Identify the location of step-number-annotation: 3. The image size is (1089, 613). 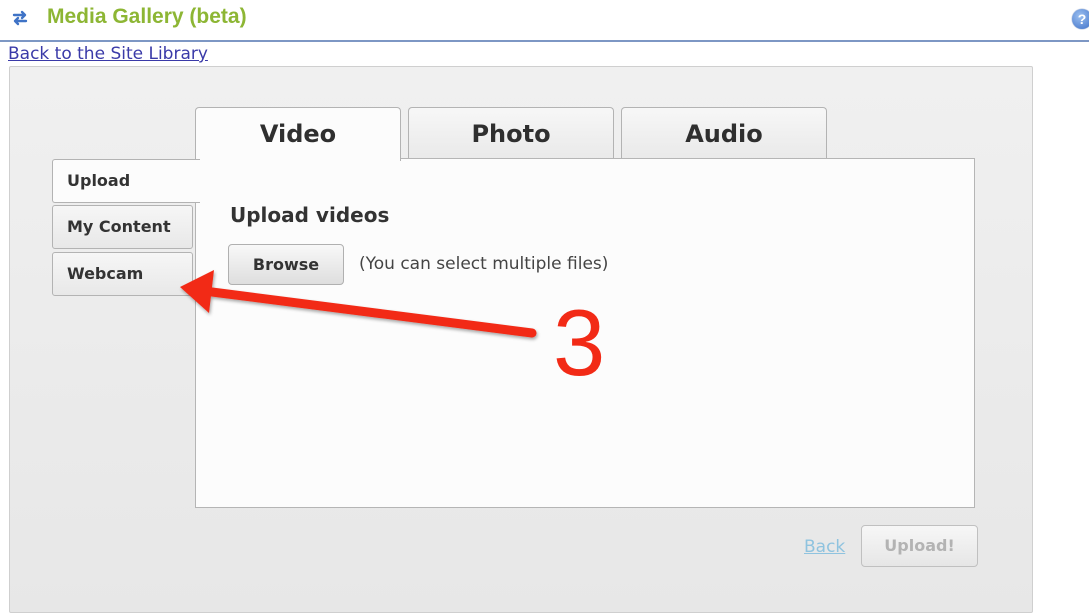
(579, 342).